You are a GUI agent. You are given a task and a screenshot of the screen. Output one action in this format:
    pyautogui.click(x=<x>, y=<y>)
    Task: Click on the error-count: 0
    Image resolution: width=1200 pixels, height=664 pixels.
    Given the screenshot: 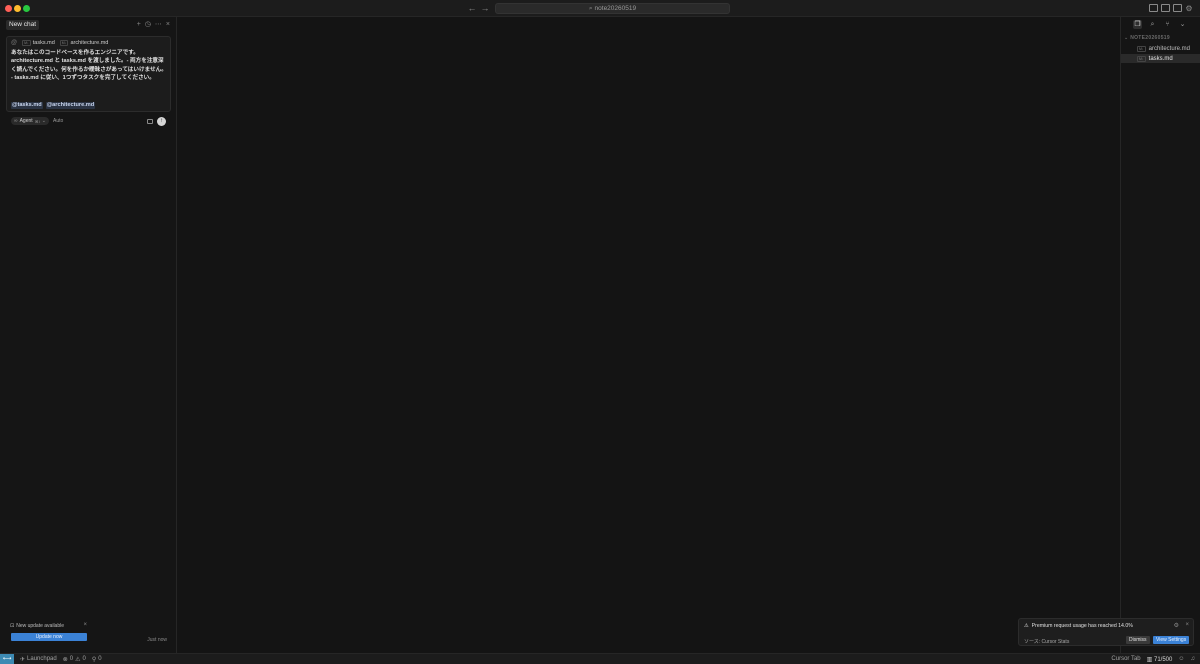 What is the action you would take?
    pyautogui.click(x=71, y=659)
    